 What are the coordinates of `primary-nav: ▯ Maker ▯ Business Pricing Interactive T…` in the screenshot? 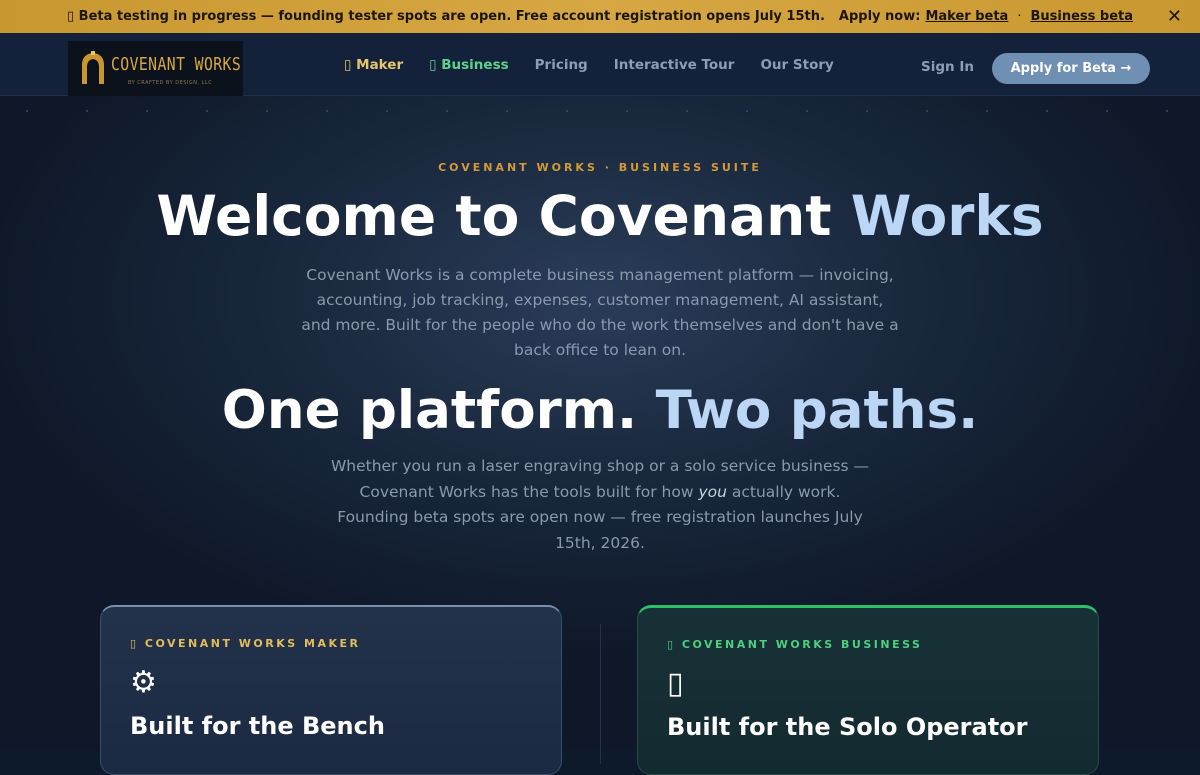 It's located at (602, 64).